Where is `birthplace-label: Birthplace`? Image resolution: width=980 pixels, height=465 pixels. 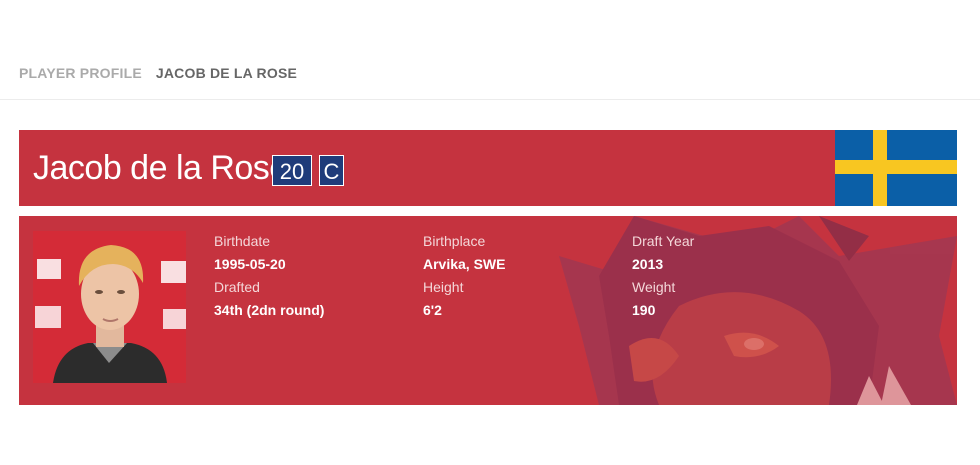
birthplace-label: Birthplace is located at coordinates (454, 241).